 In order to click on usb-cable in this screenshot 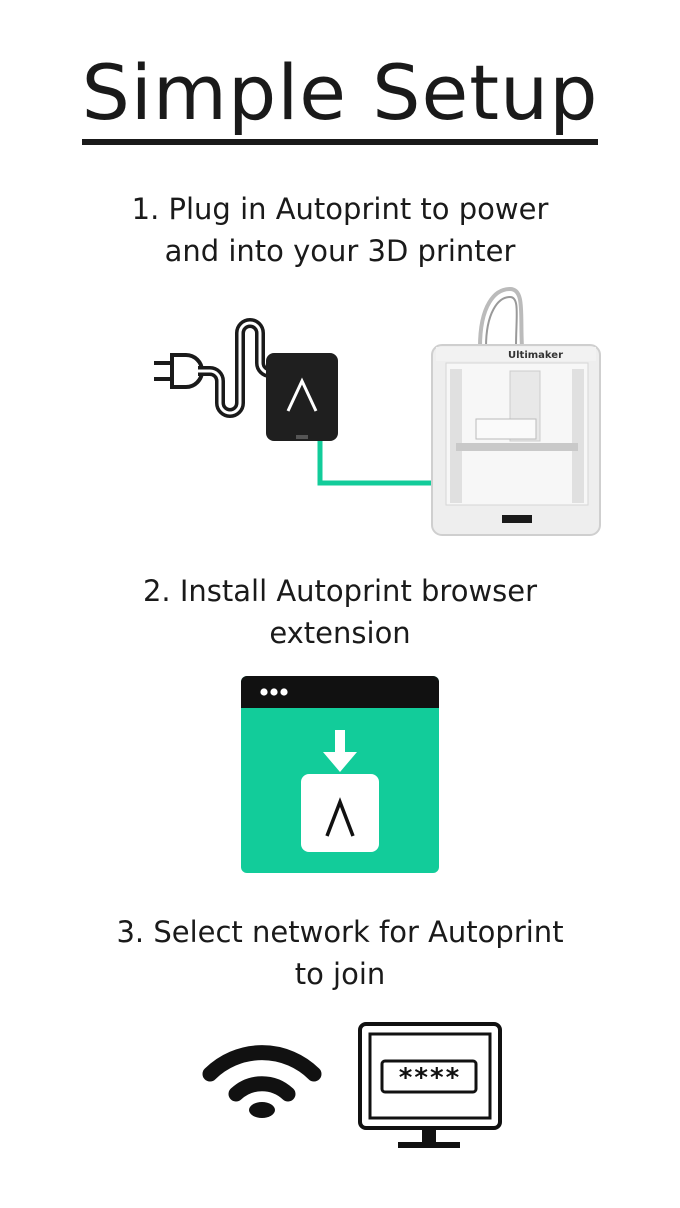, I will do `click(378, 463)`.